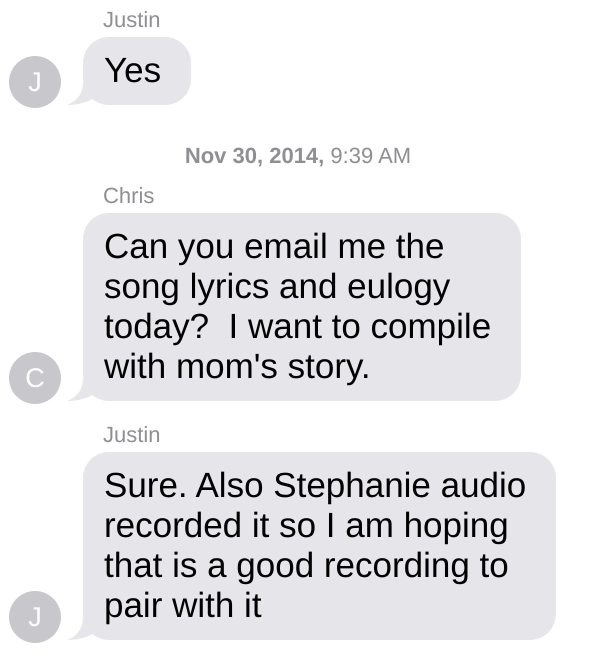  I want to click on sender-name: Chris, so click(128, 196).